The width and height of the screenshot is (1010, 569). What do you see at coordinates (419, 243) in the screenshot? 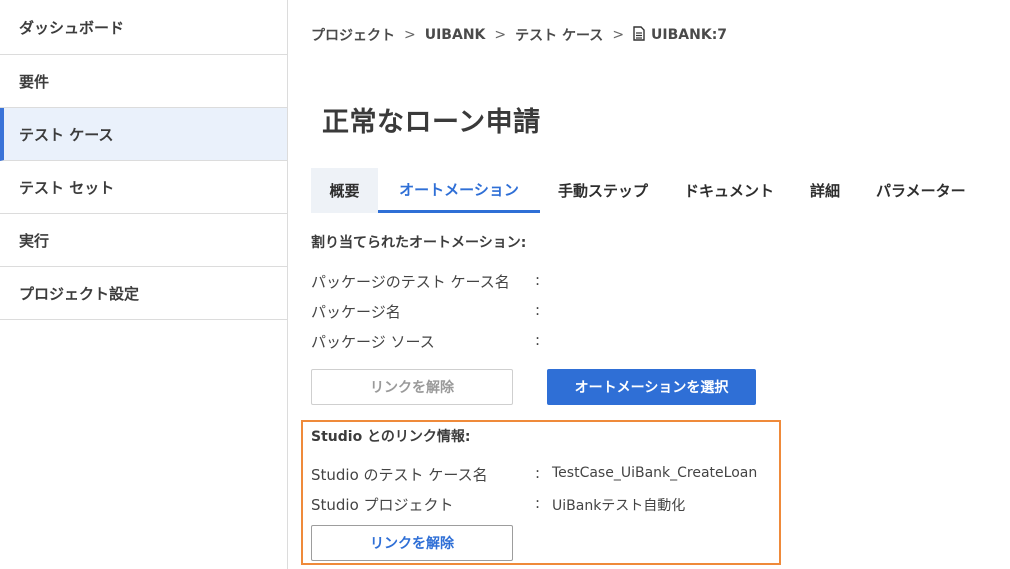
I see `assigned-automation-title: 割り当てられたオートメーション:` at bounding box center [419, 243].